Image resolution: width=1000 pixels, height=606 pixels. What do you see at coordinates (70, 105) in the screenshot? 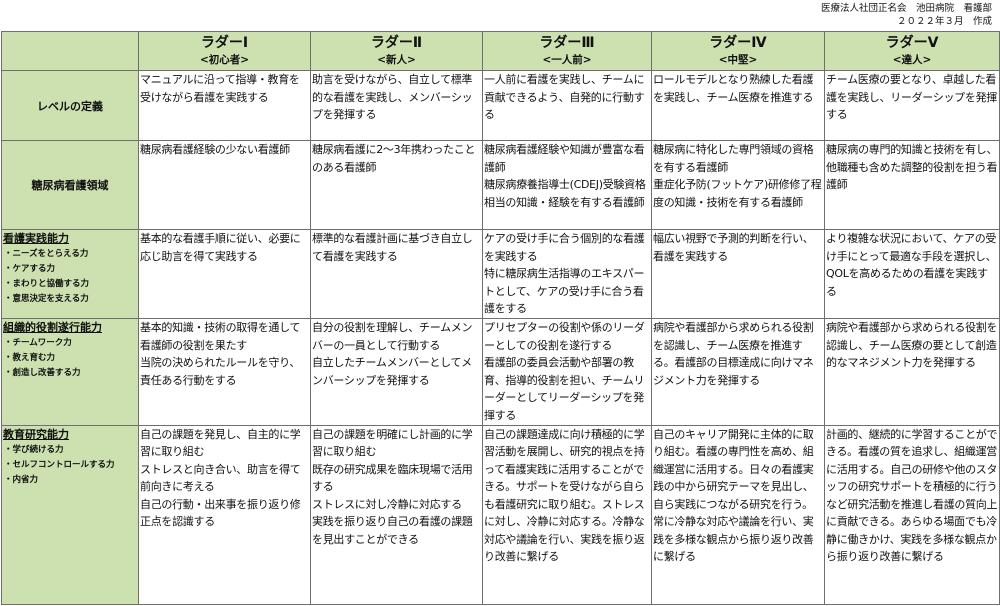
I see `row-header-level-definition: レベルの定義` at bounding box center [70, 105].